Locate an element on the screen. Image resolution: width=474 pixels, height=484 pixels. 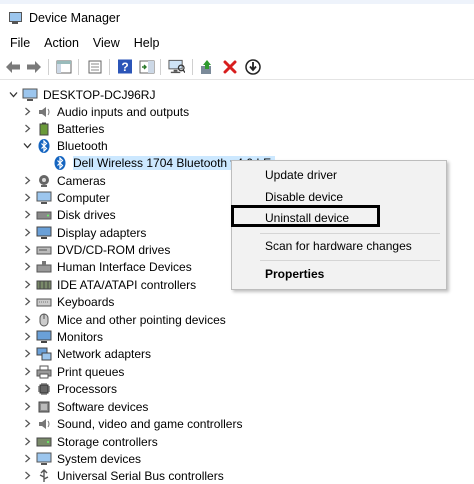
tree-item: DVD/CD-ROM drives is located at coordinates (96, 249).